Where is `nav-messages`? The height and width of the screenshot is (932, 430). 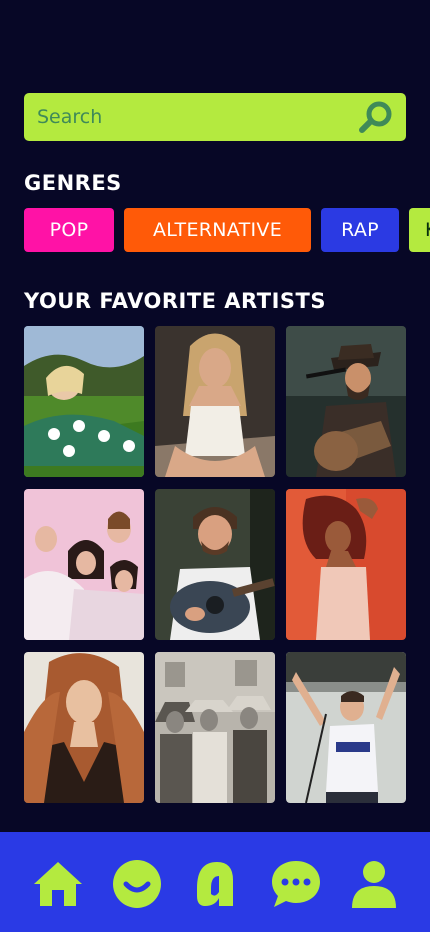
nav-messages is located at coordinates (296, 884).